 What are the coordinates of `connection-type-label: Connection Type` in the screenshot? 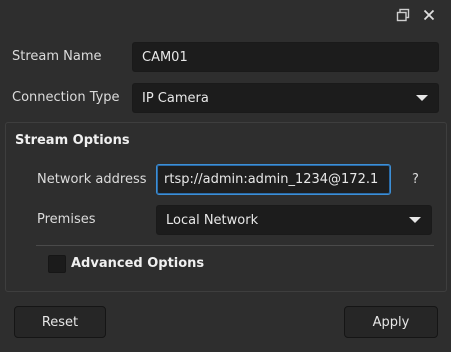 It's located at (66, 97).